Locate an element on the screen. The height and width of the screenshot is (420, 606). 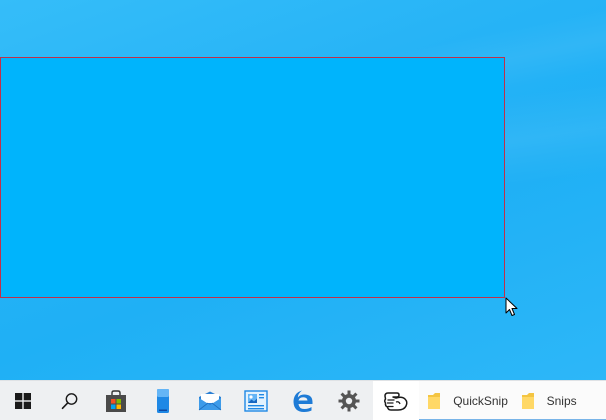
phone-button is located at coordinates (163, 400).